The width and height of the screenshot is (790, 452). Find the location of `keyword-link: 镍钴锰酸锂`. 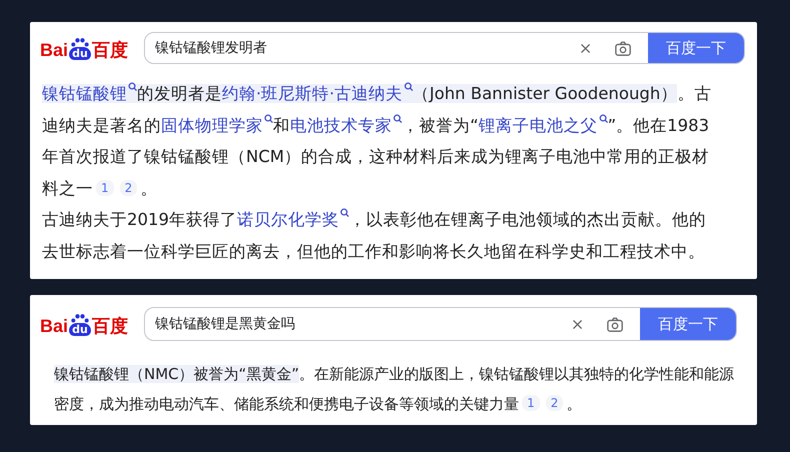

keyword-link: 镍钴锰酸锂 is located at coordinates (89, 93).